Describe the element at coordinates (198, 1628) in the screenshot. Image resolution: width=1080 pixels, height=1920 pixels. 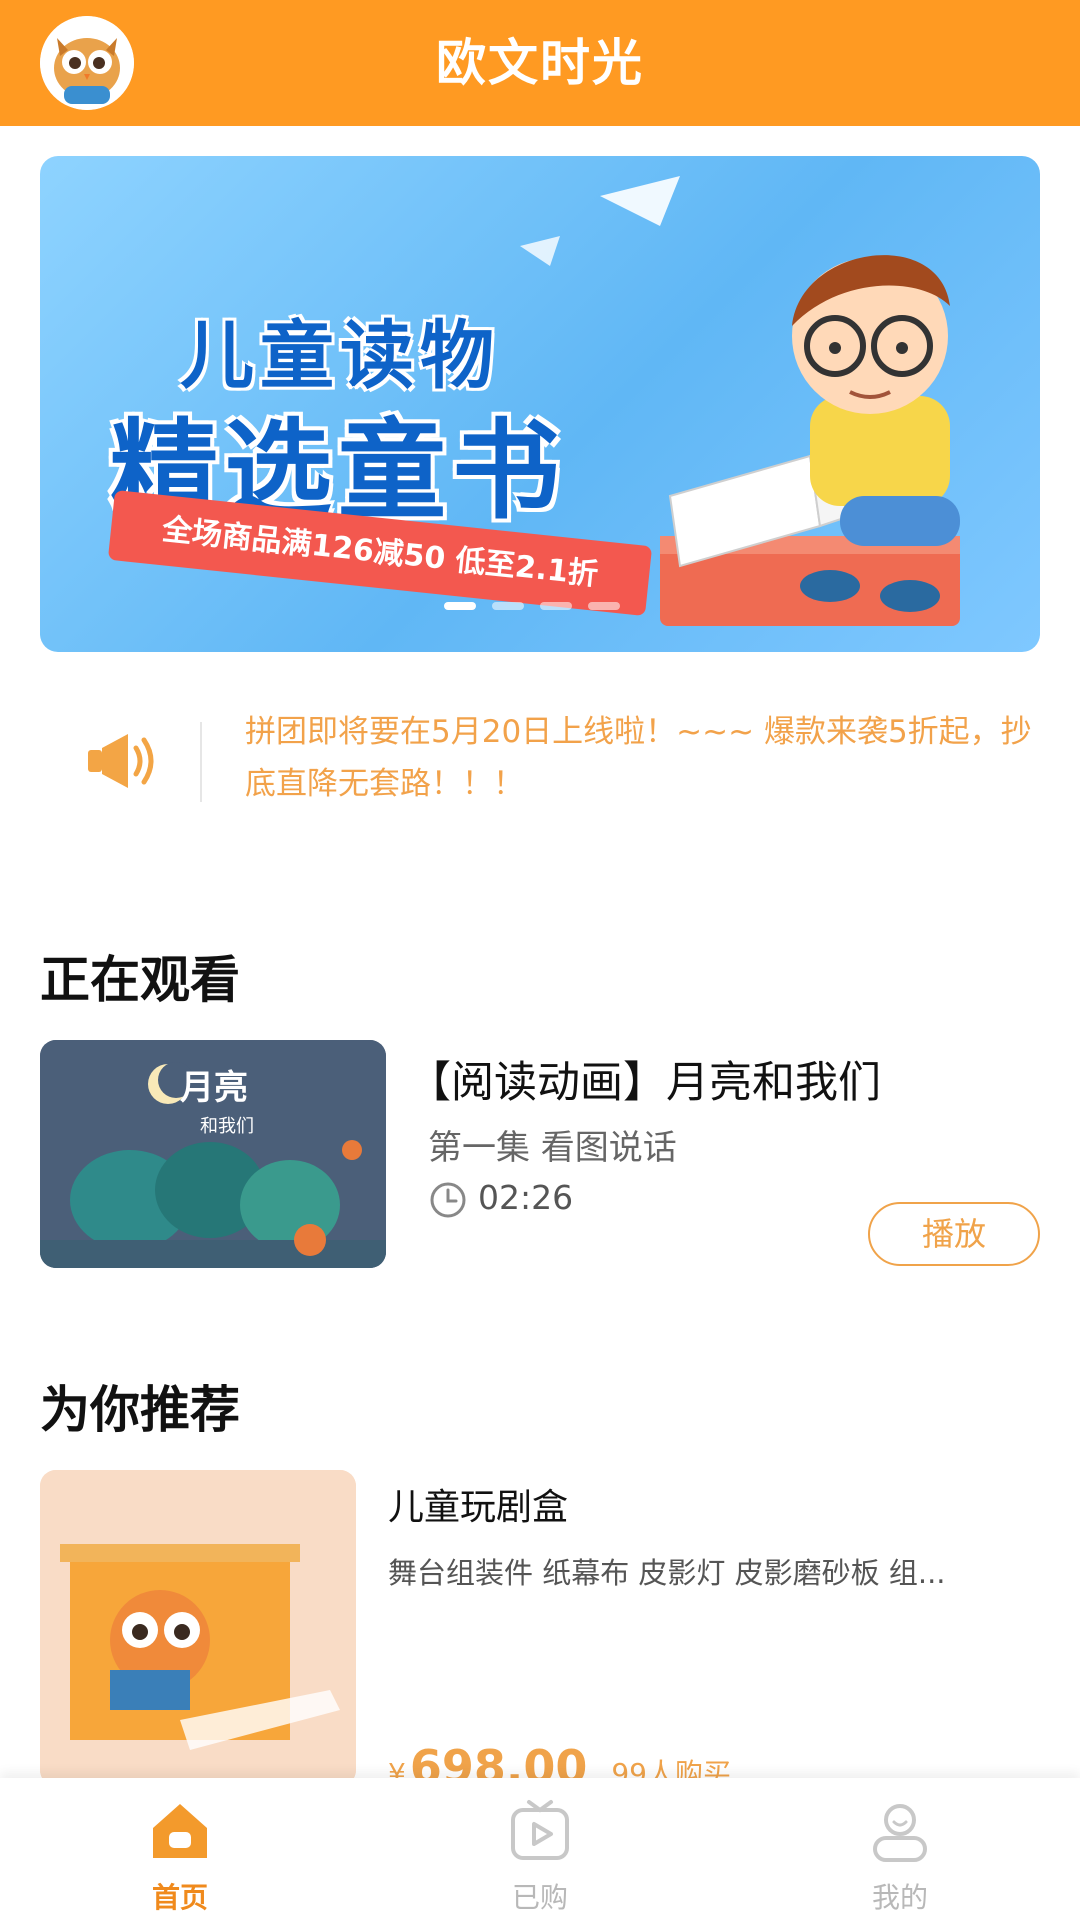
I see `product-thumbnail` at that location.